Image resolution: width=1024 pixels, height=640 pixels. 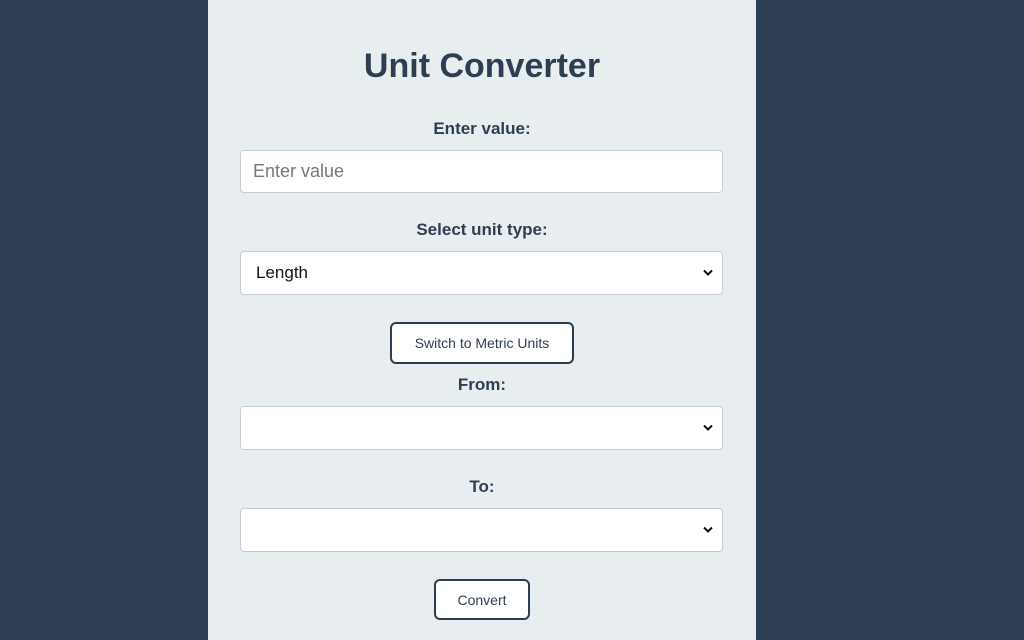 What do you see at coordinates (482, 128) in the screenshot?
I see `value-label: Enter value:` at bounding box center [482, 128].